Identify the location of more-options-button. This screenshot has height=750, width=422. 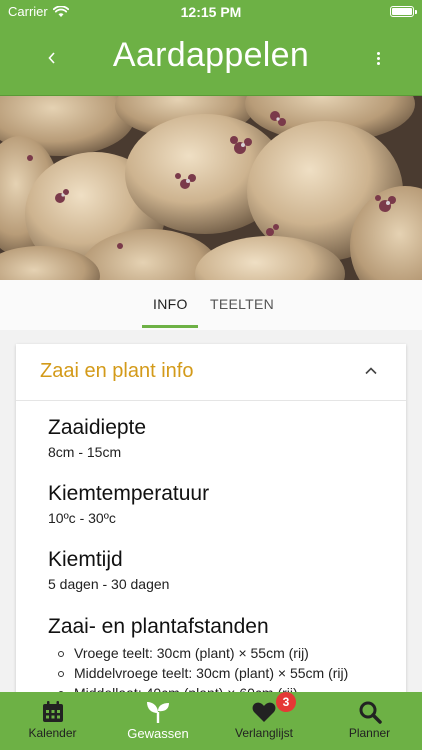
(378, 58).